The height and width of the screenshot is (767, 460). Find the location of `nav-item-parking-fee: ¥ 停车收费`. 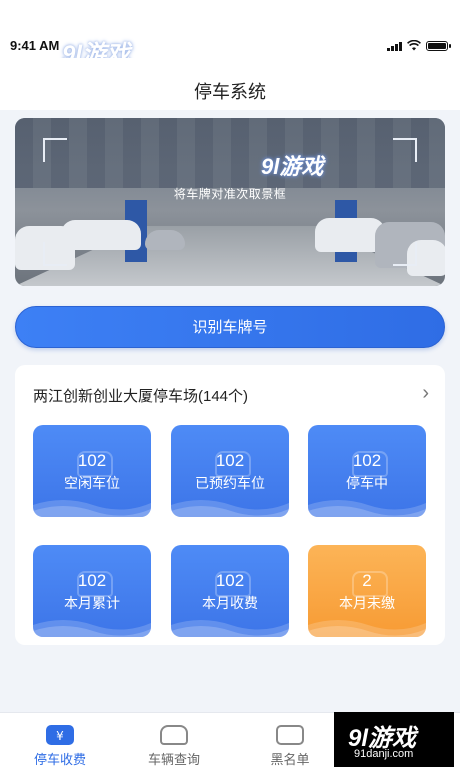

nav-item-parking-fee: ¥ 停车收费 is located at coordinates (60, 740).